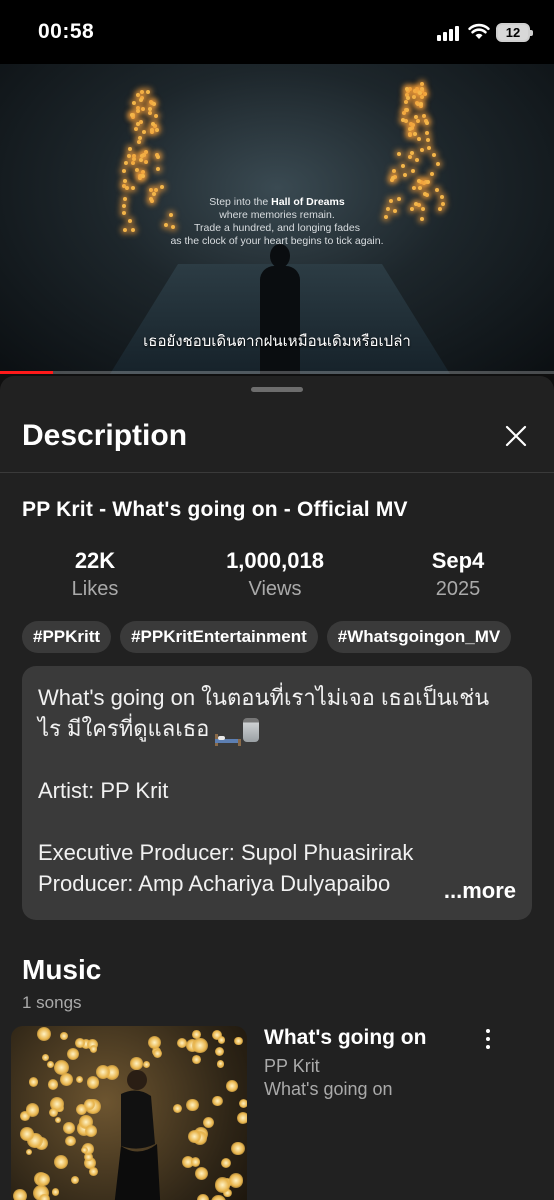 This screenshot has height=1200, width=554. I want to click on music-song-count: 1 songs, so click(52, 1002).